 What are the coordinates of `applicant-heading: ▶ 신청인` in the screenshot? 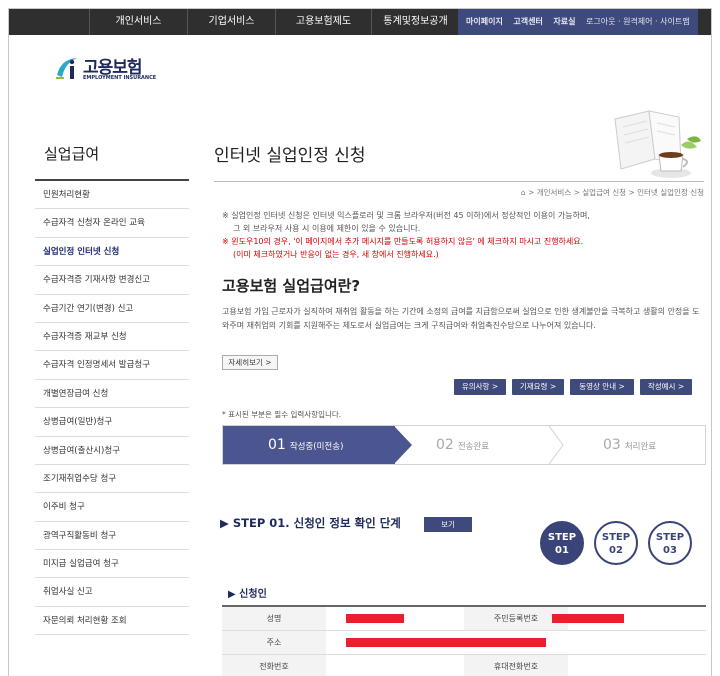 It's located at (247, 594).